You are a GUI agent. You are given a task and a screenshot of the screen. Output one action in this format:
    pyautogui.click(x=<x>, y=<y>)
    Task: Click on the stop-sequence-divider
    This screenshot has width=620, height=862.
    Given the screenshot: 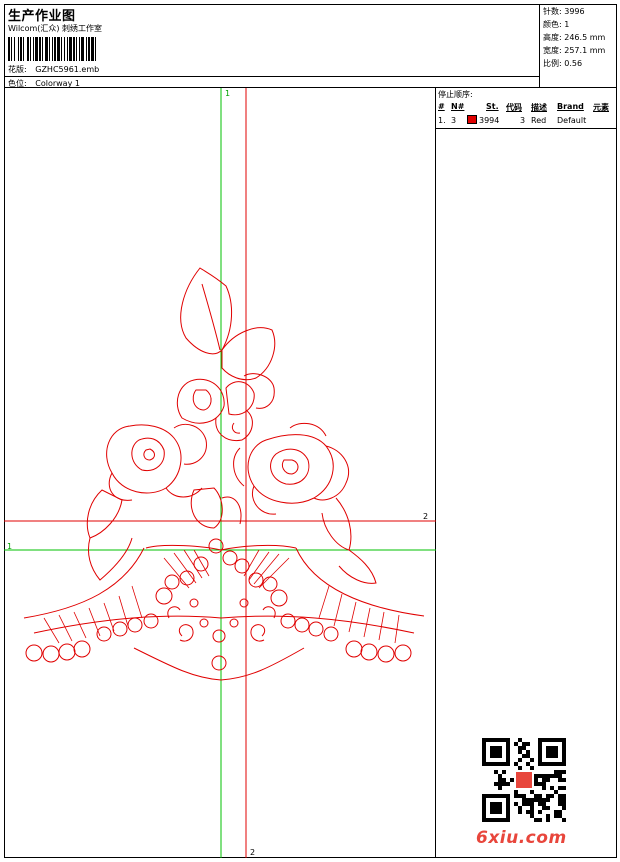 What is the action you would take?
    pyautogui.click(x=526, y=128)
    